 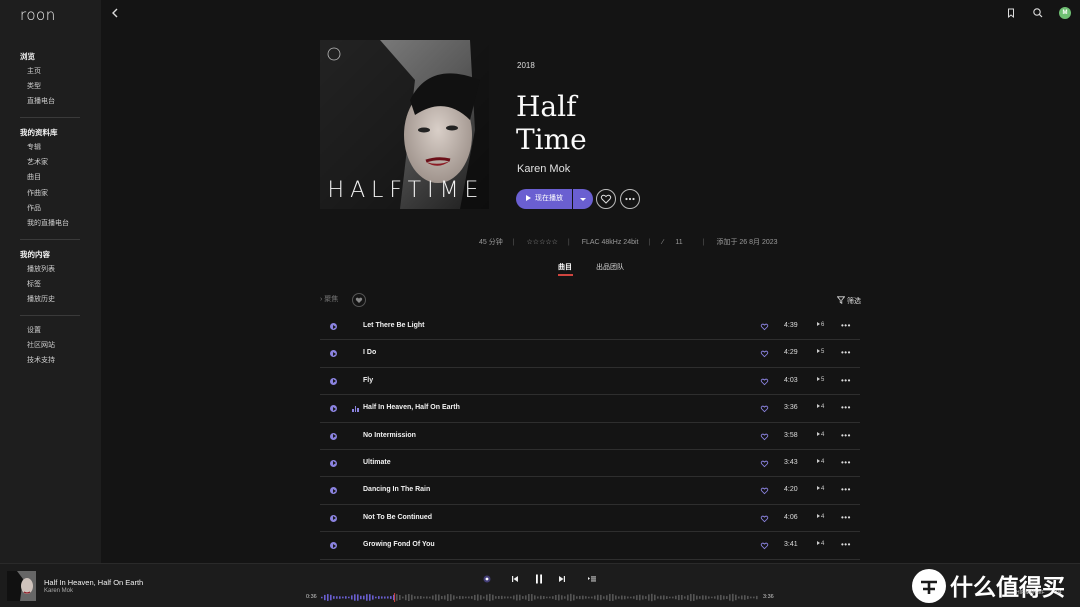 I want to click on seek-waveform, so click(x=540, y=597).